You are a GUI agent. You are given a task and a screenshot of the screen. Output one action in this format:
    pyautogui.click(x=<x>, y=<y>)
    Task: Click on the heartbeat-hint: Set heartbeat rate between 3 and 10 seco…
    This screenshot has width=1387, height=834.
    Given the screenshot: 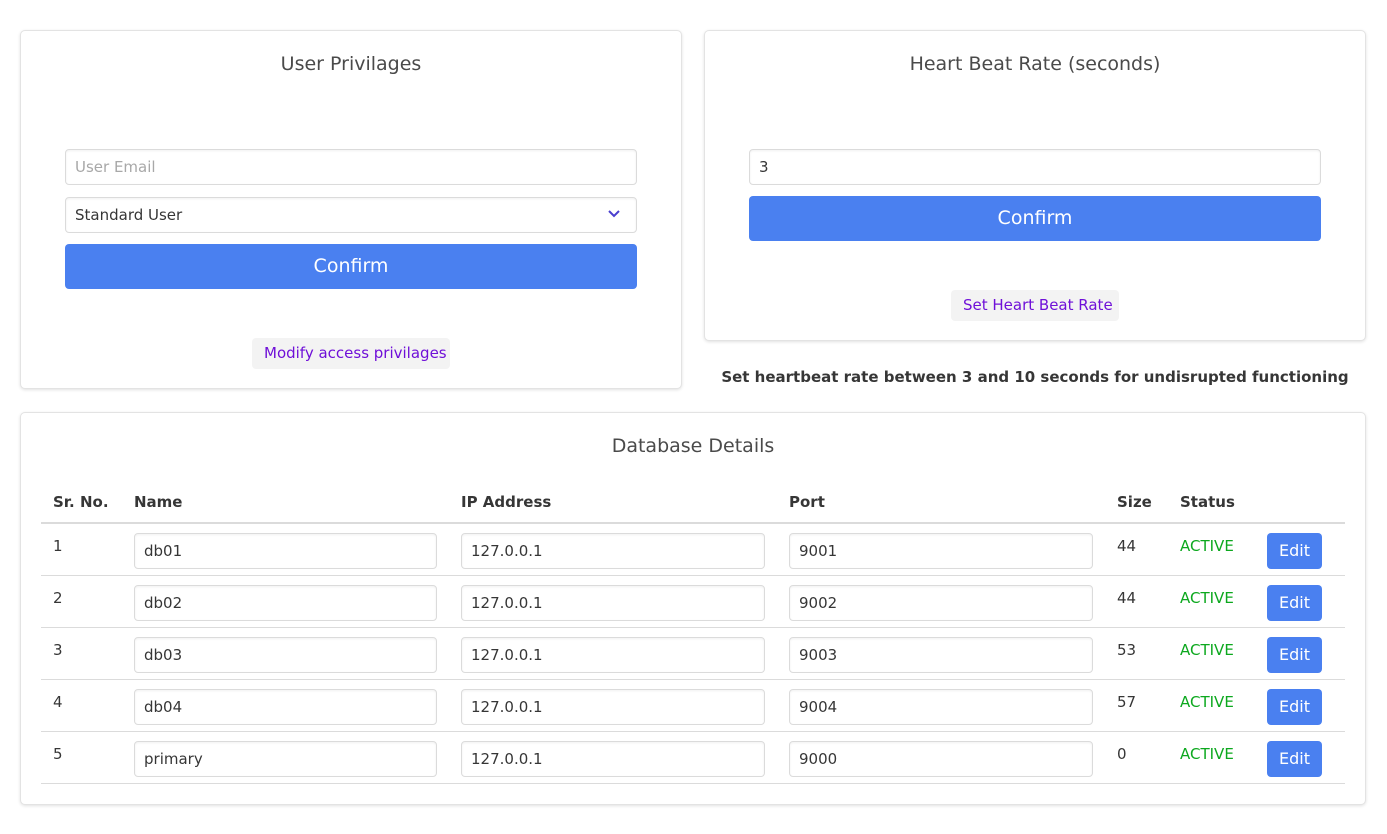 What is the action you would take?
    pyautogui.click(x=1035, y=377)
    